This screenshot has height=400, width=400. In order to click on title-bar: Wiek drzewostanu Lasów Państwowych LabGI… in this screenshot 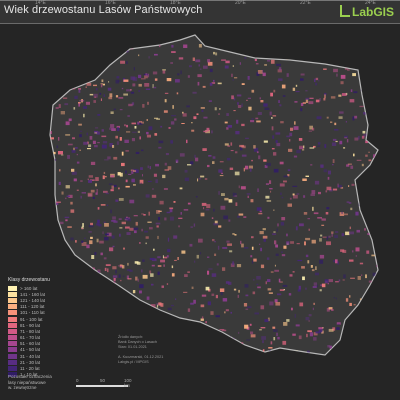, I will do `click(200, 12)`.